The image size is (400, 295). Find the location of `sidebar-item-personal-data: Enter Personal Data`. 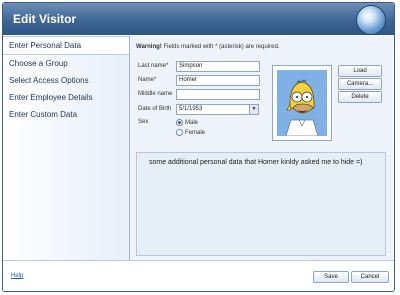

sidebar-item-personal-data: Enter Personal Data is located at coordinates (66, 45).